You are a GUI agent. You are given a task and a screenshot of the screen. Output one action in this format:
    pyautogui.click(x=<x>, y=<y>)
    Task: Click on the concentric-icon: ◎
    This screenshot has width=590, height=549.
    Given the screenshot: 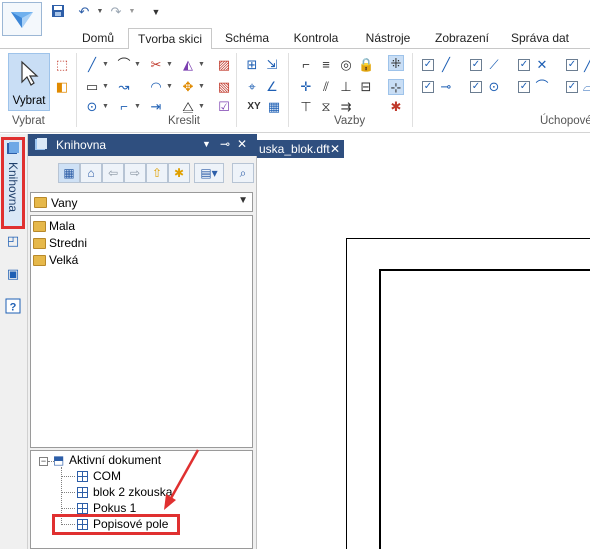 What is the action you would take?
    pyautogui.click(x=346, y=65)
    